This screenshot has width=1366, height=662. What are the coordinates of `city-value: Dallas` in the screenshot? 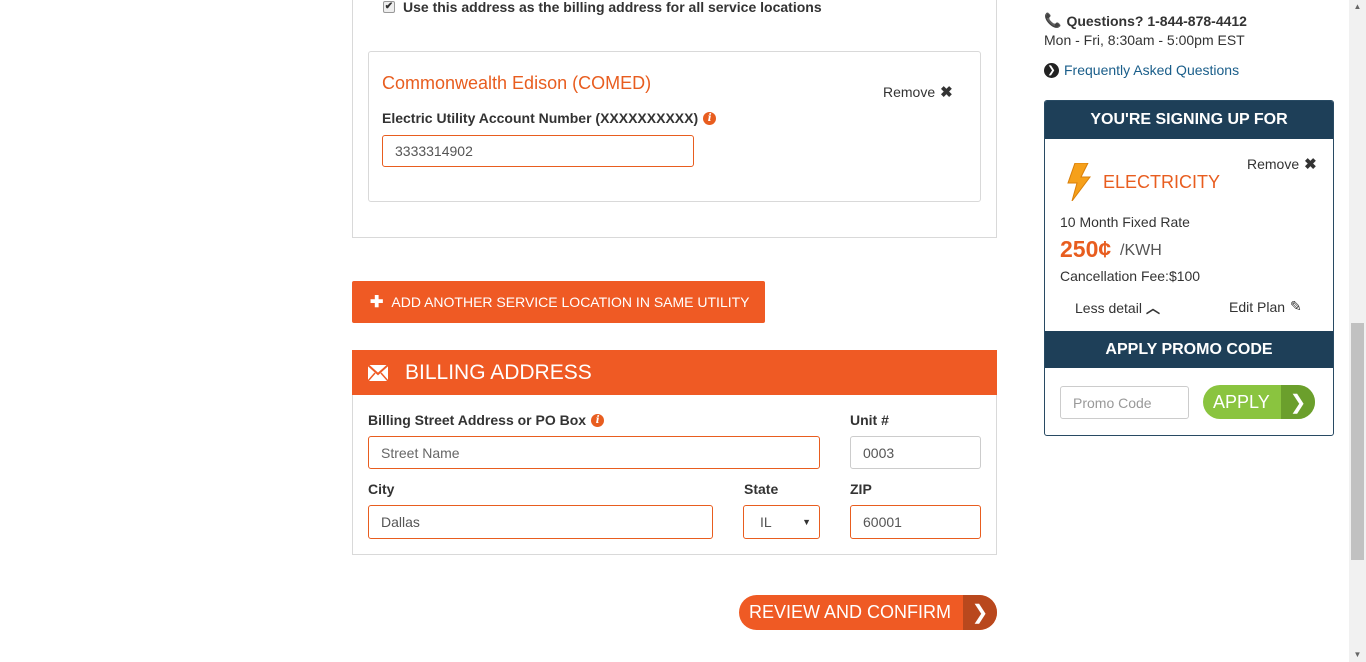 It's located at (400, 522).